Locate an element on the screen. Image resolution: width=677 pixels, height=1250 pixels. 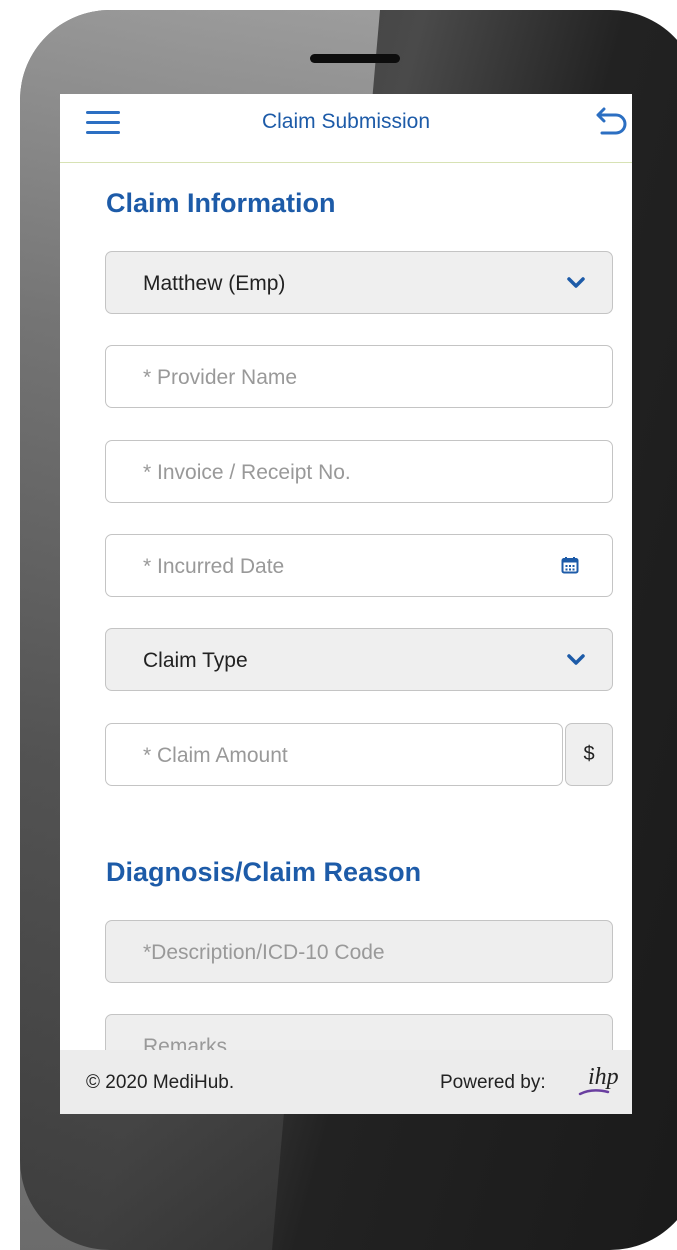
page-title: Claim Submission is located at coordinates (346, 121).